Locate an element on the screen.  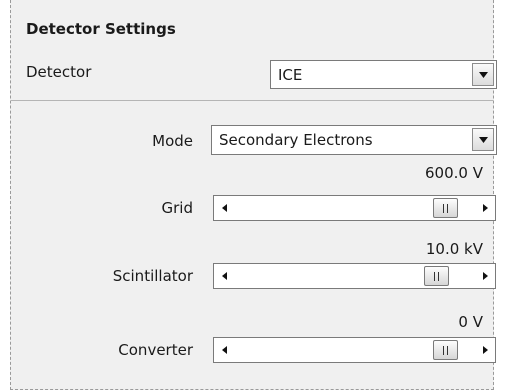
mode-value: Secondary Electrons is located at coordinates (296, 140).